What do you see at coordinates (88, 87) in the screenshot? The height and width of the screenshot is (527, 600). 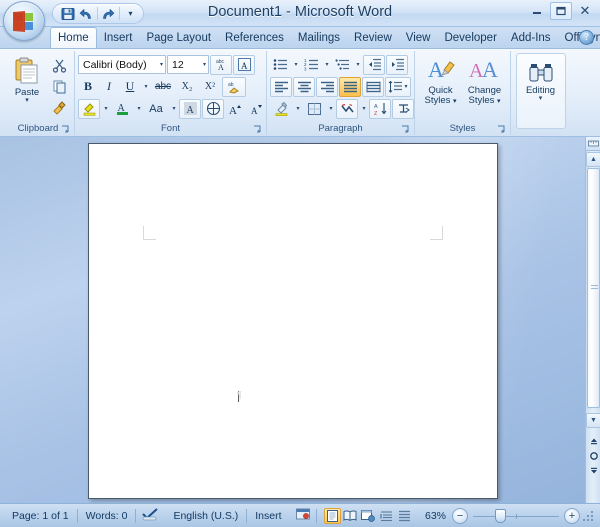 I see `bold-button: B` at bounding box center [88, 87].